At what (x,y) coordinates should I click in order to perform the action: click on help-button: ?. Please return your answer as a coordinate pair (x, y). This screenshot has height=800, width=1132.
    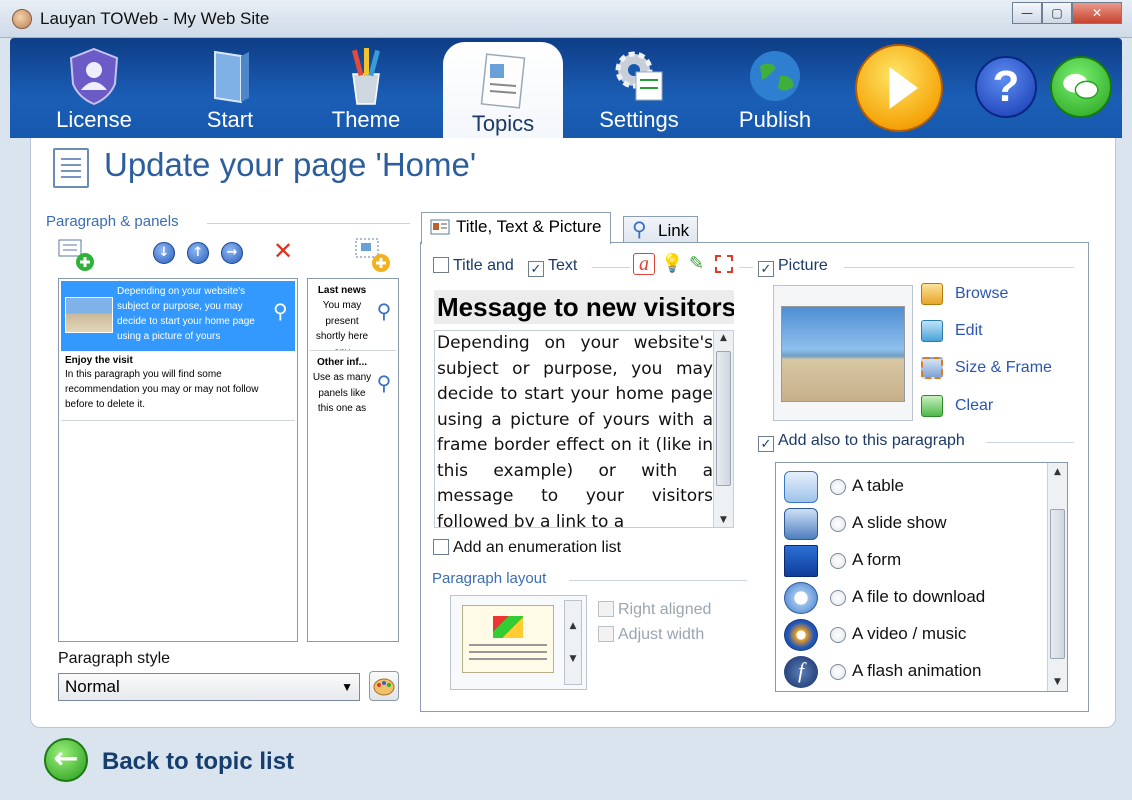
    Looking at the image, I should click on (1006, 87).